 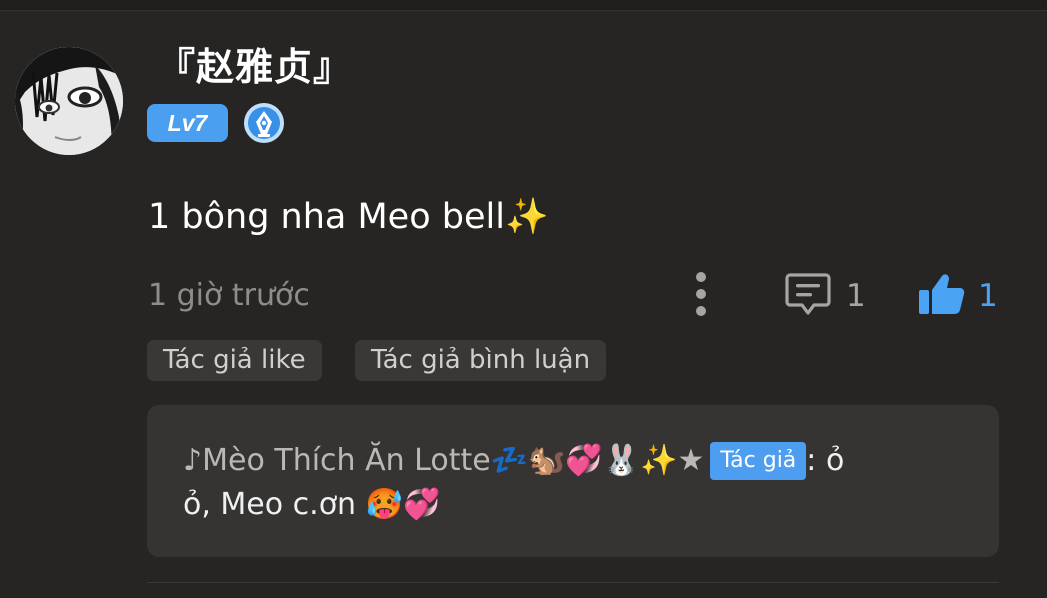 What do you see at coordinates (348, 217) in the screenshot?
I see `comment-text: 1 bông nha Meo bell✨` at bounding box center [348, 217].